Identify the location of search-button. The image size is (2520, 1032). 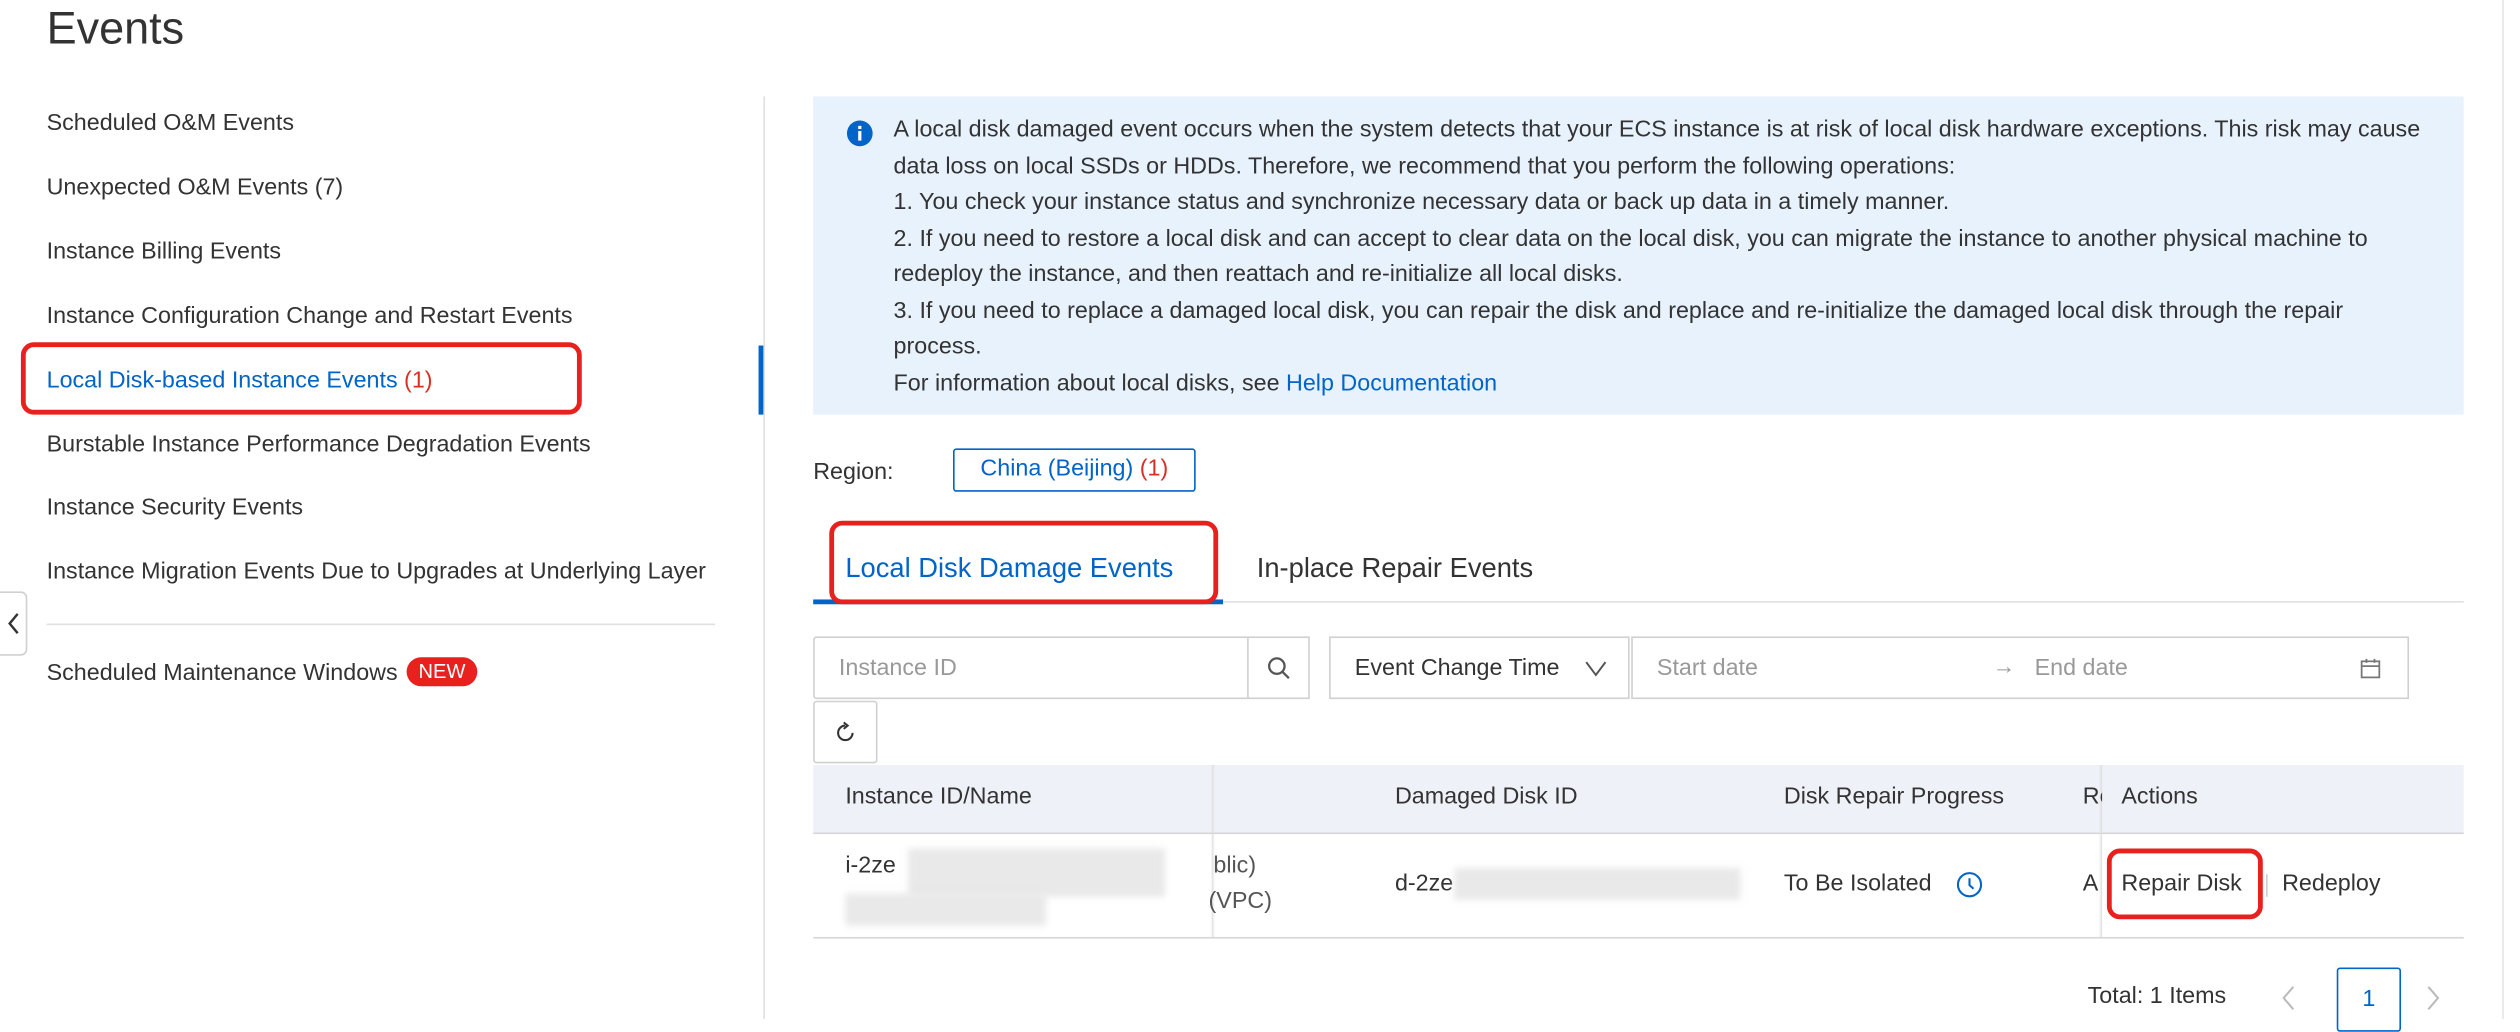
(1278, 668).